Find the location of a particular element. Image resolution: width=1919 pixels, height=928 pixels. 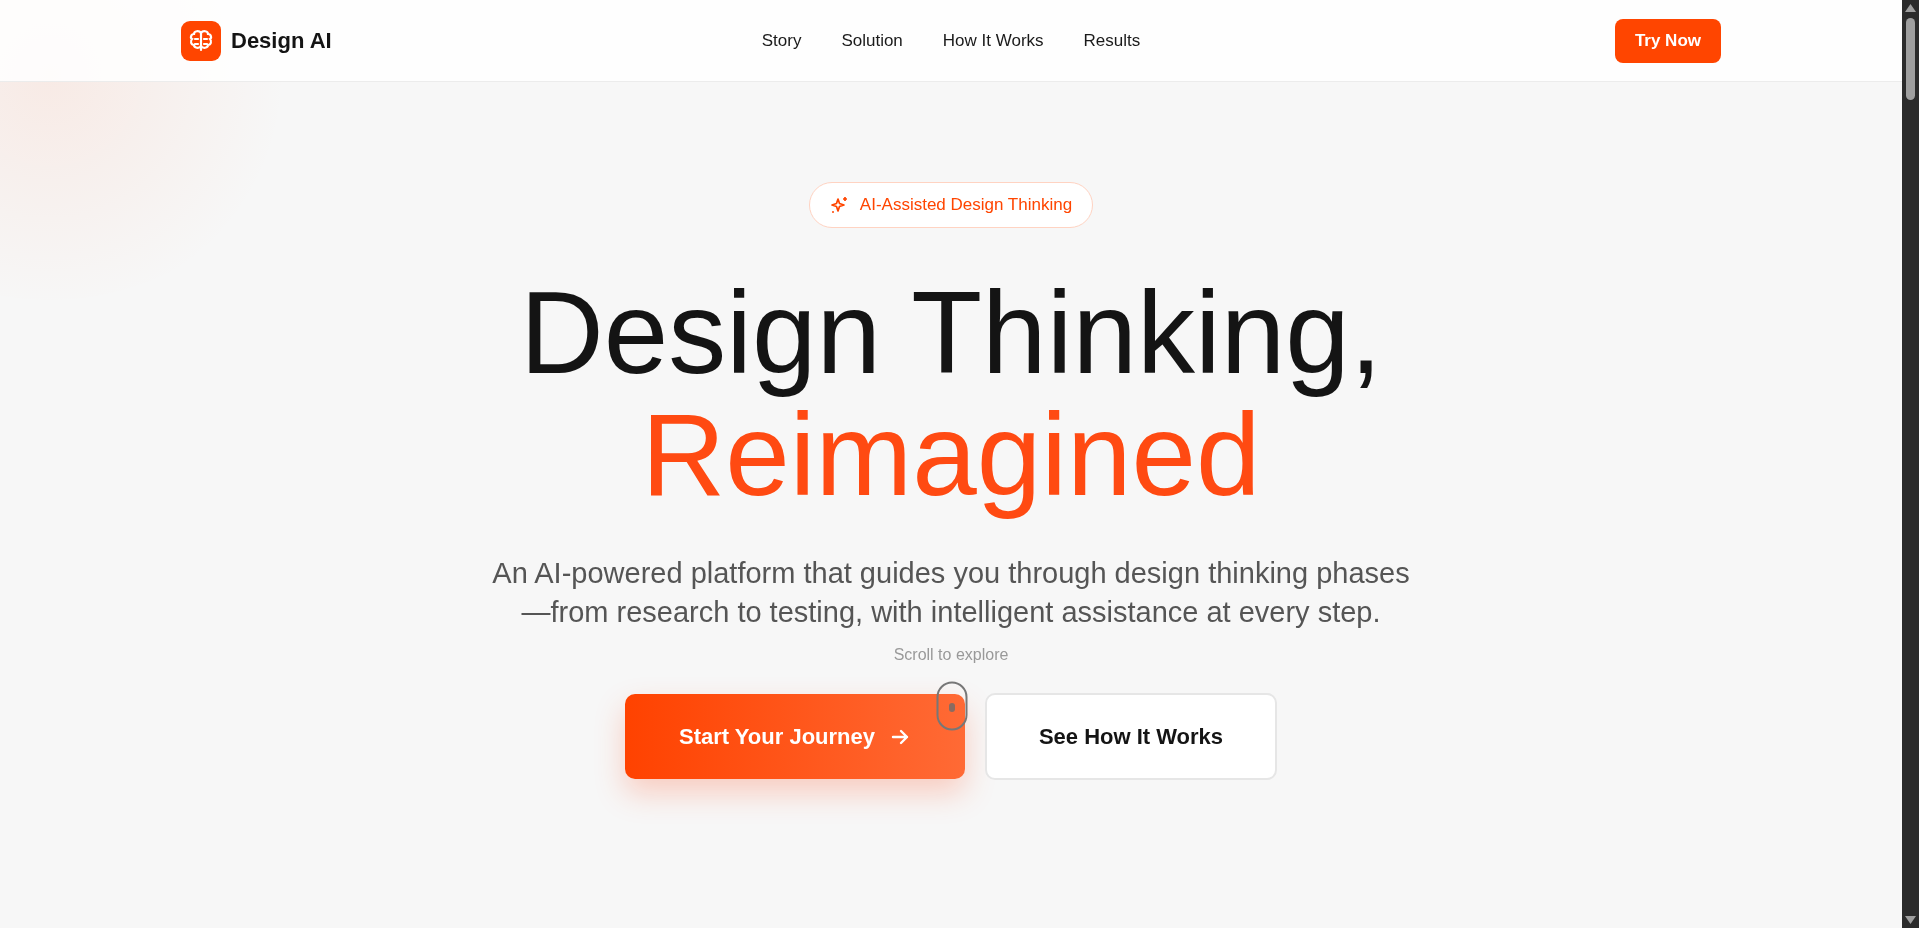

mouse-icon is located at coordinates (952, 706).